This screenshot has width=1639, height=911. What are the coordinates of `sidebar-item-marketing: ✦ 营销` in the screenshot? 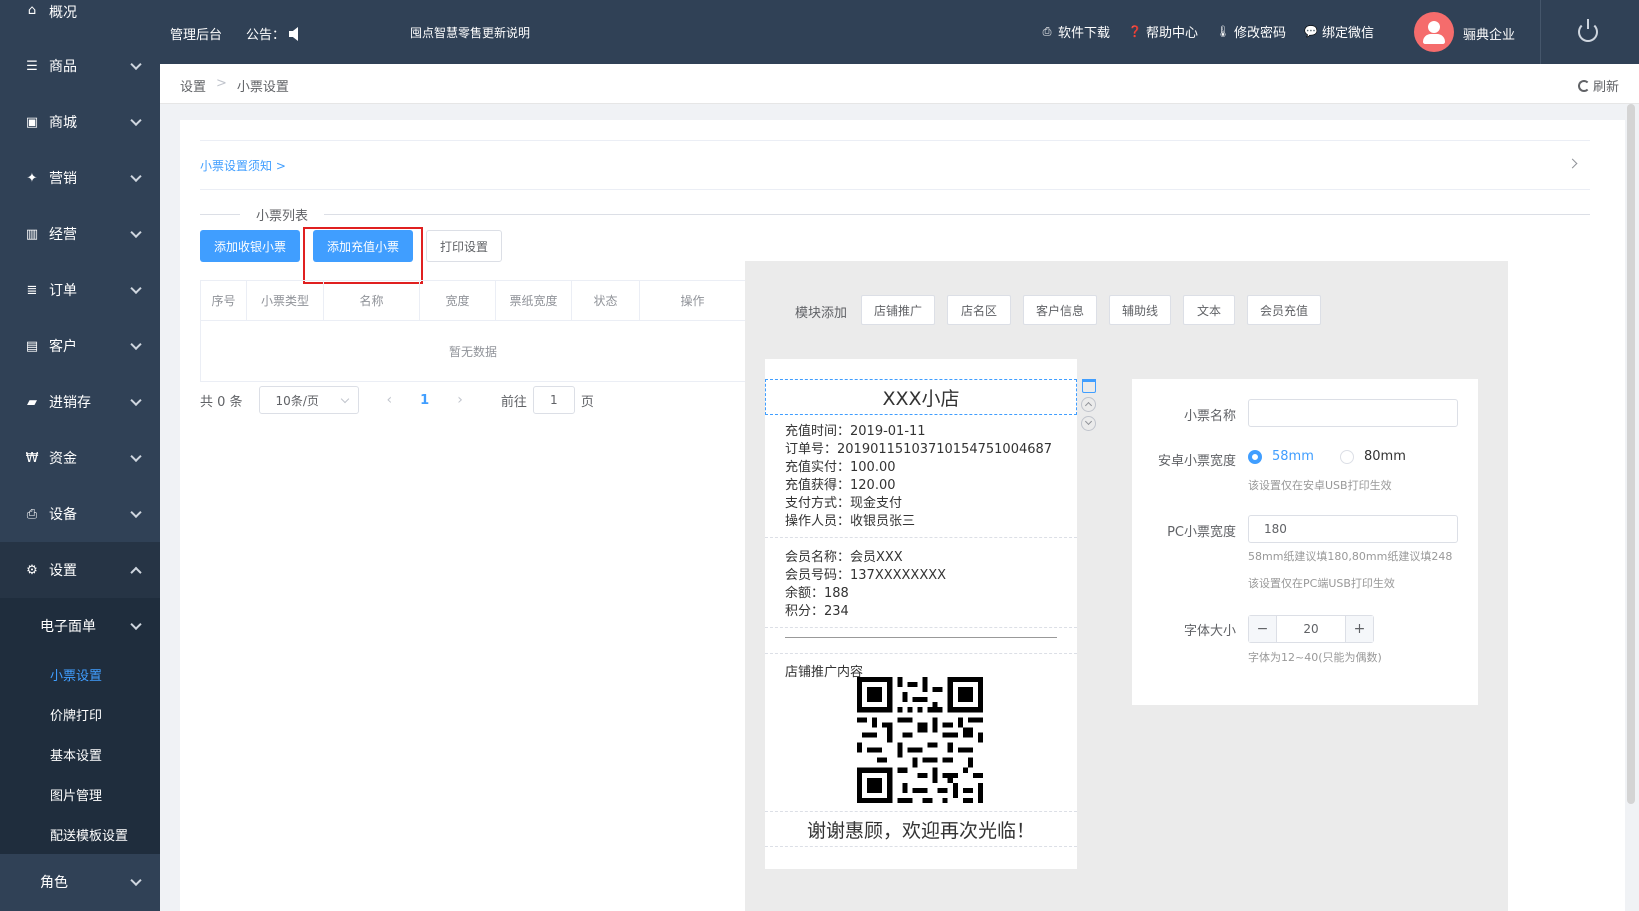 It's located at (80, 178).